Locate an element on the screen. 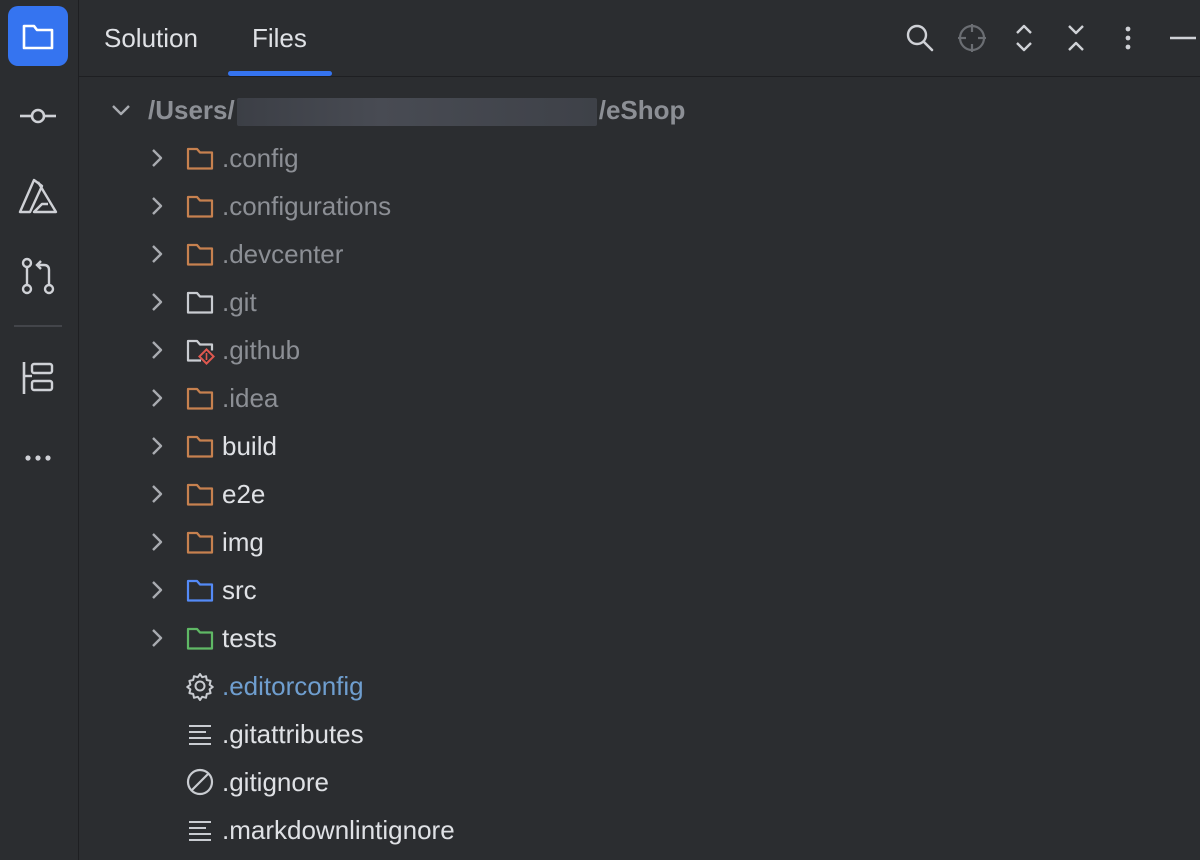  tree-item-label: build is located at coordinates (249, 446).